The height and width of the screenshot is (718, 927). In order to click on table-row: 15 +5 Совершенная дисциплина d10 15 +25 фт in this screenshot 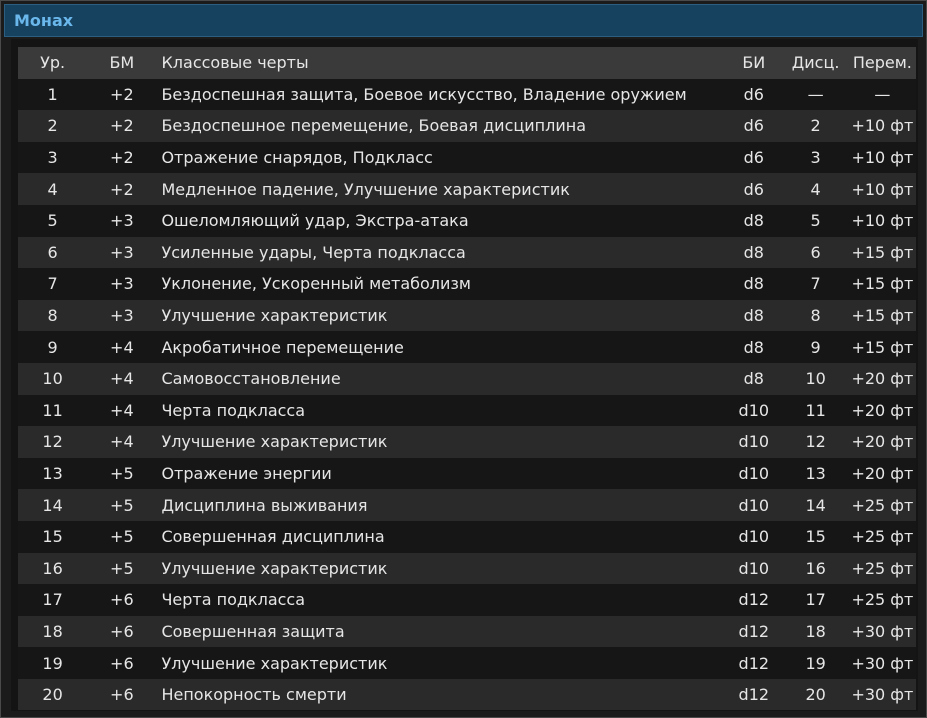, I will do `click(467, 536)`.